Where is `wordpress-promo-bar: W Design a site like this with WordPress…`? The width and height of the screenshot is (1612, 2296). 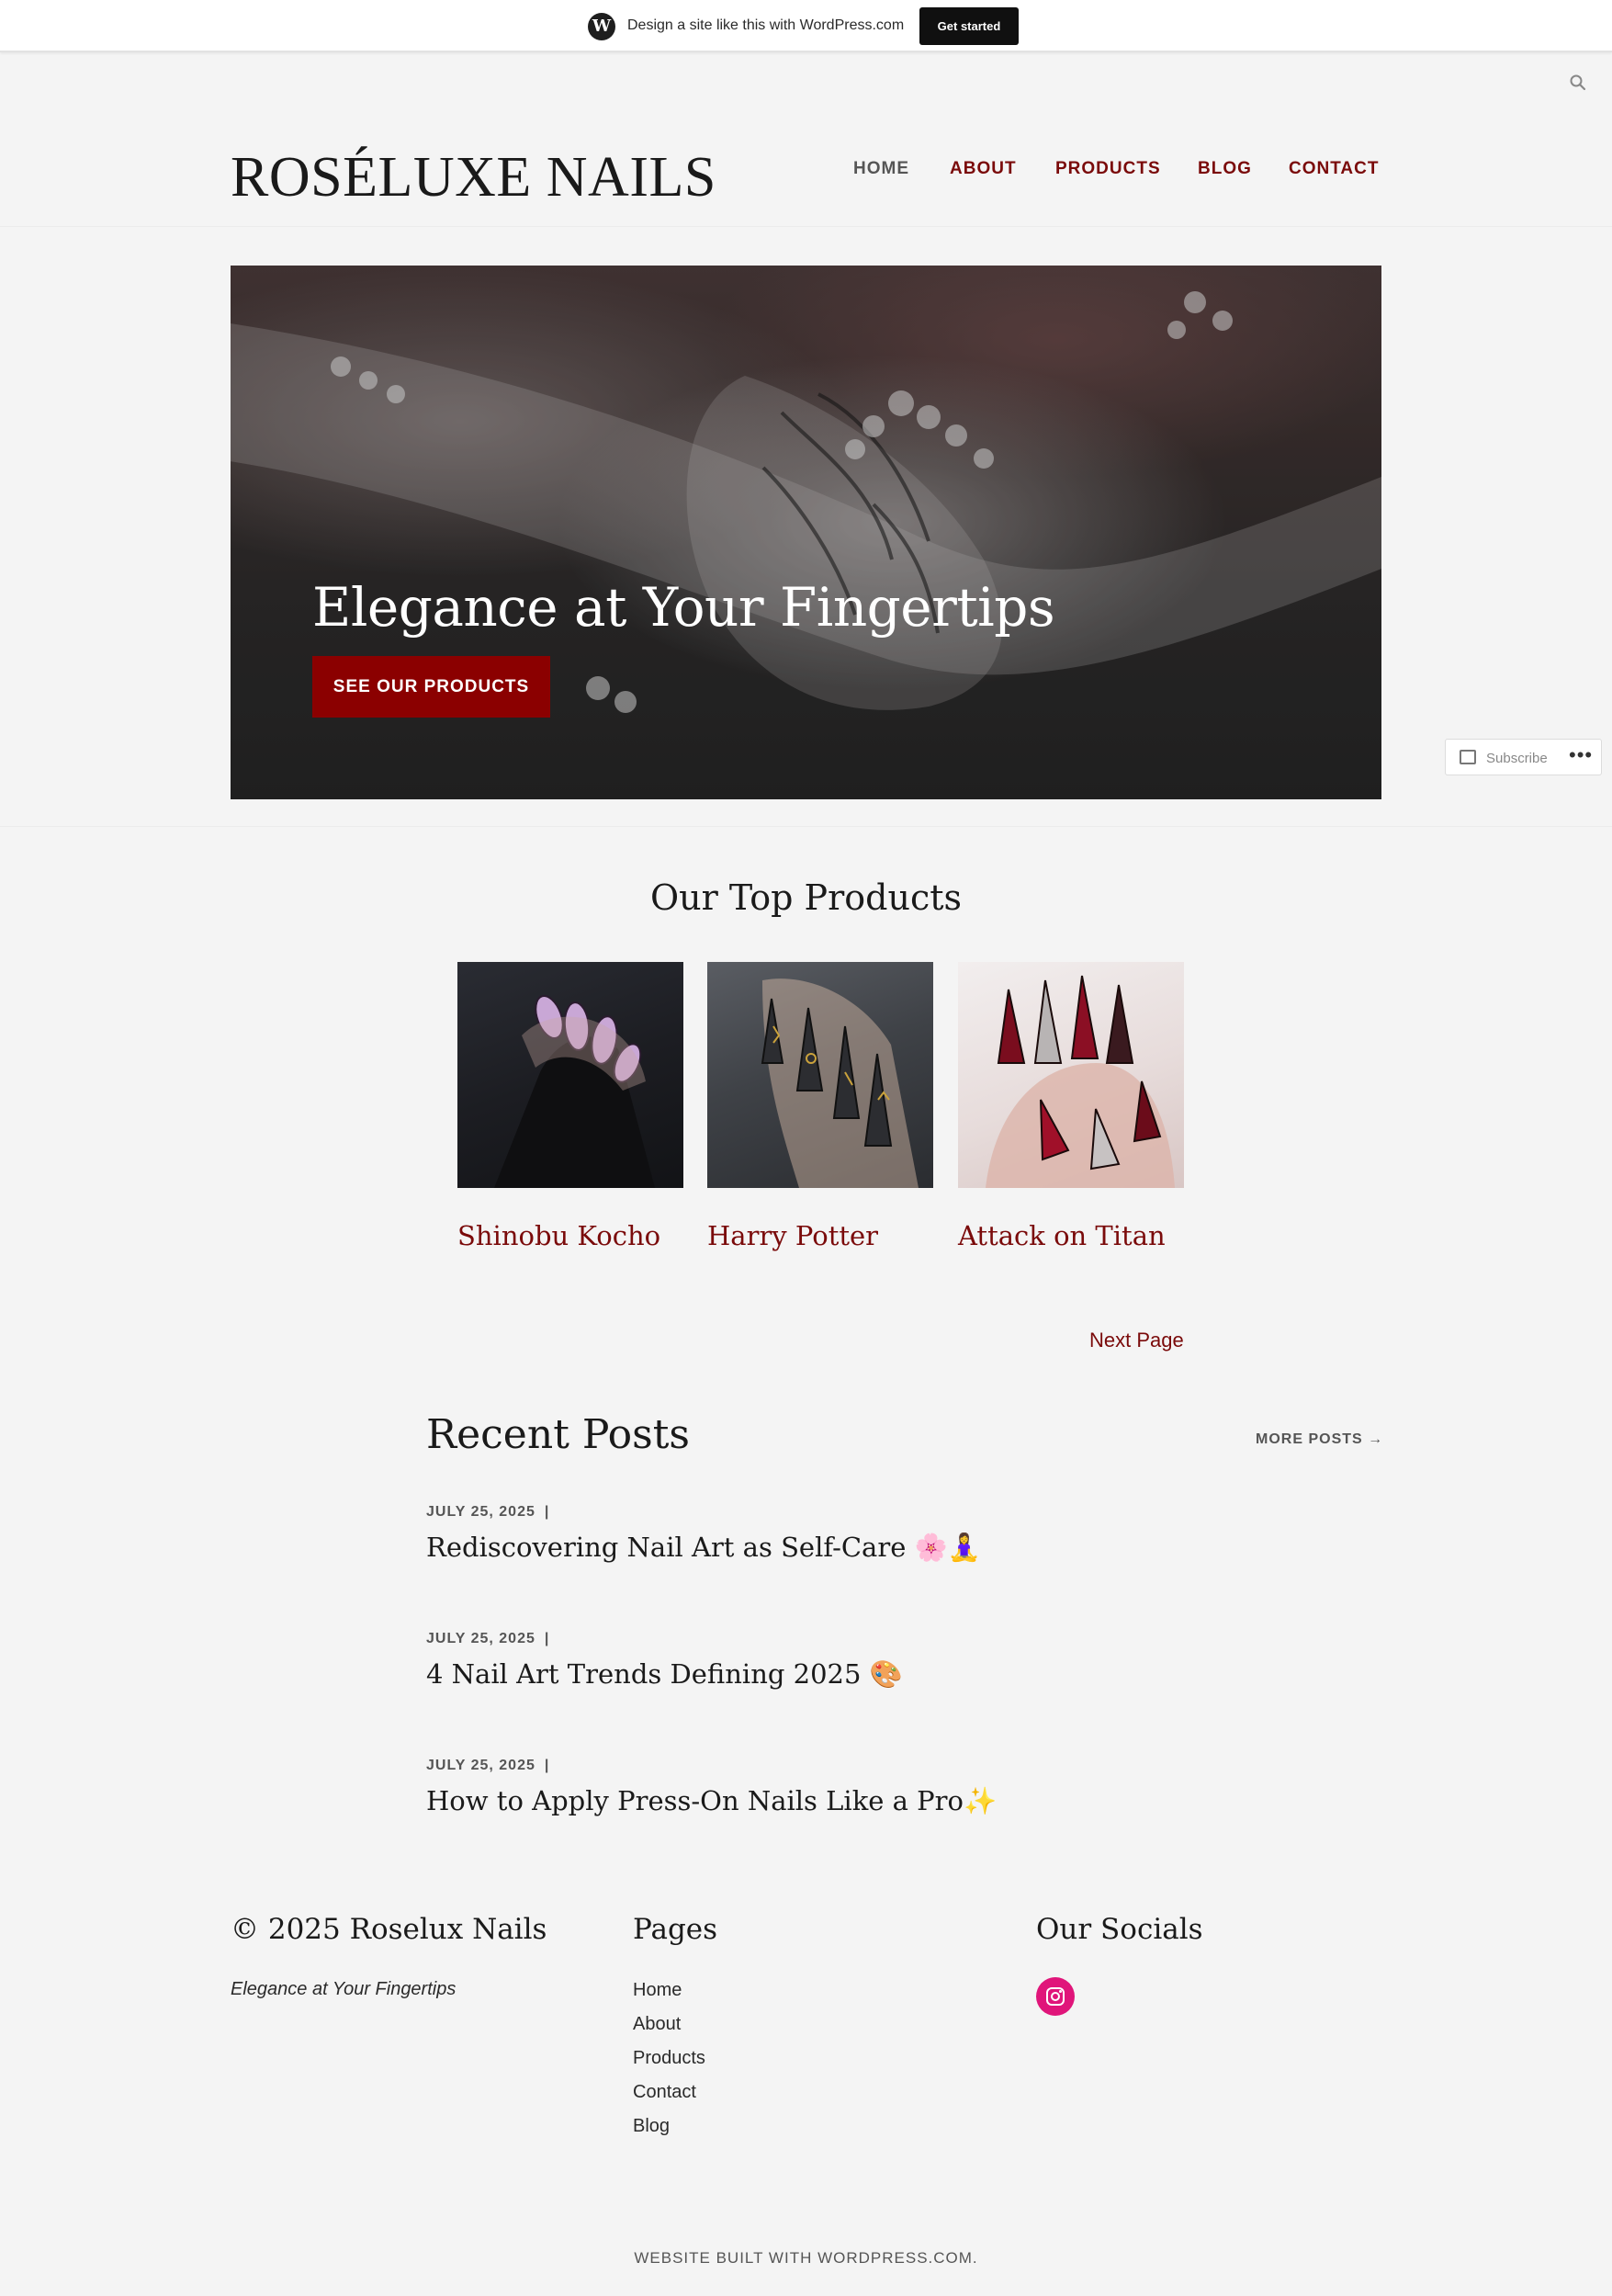
wordpress-promo-bar: W Design a site like this with WordPress… is located at coordinates (806, 26).